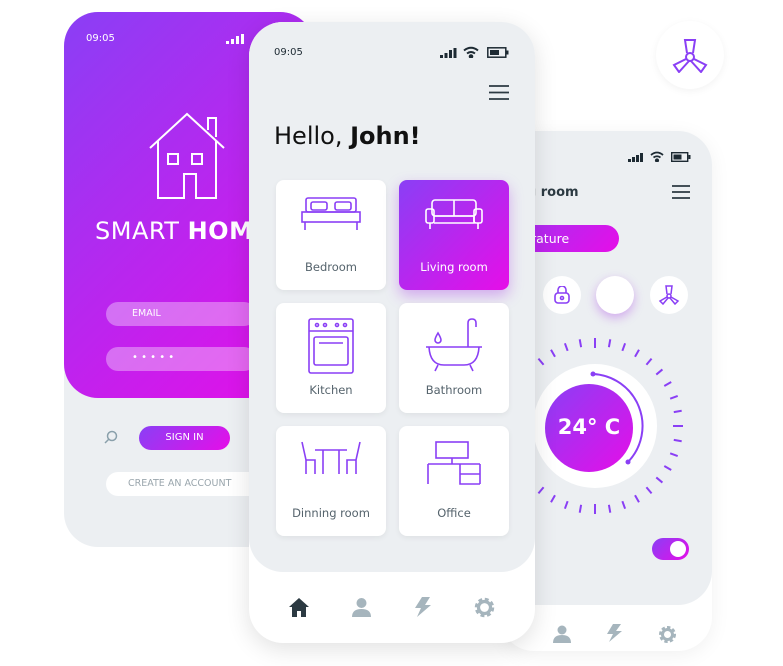  I want to click on email-input: EMAIL, so click(181, 314).